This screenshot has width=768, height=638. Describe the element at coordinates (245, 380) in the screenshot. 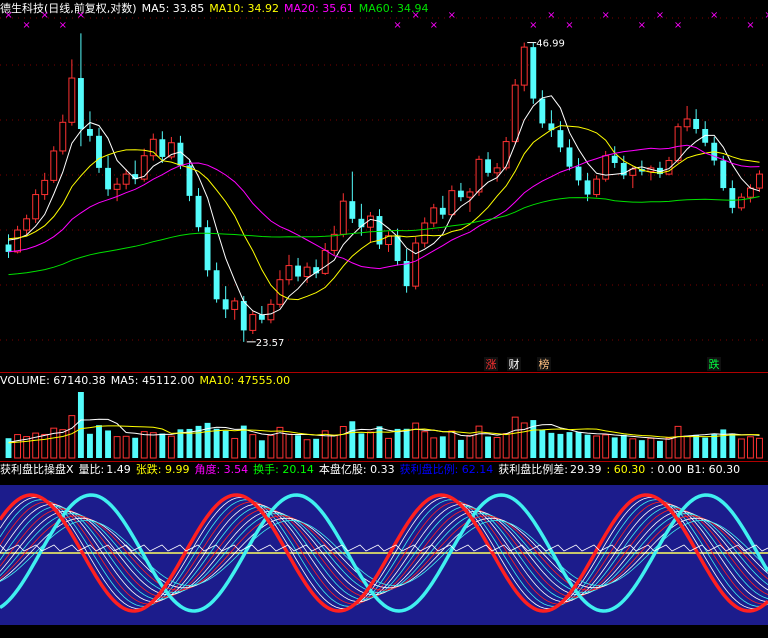

I see `volume-ma10-label: MA10: 47555.00` at that location.